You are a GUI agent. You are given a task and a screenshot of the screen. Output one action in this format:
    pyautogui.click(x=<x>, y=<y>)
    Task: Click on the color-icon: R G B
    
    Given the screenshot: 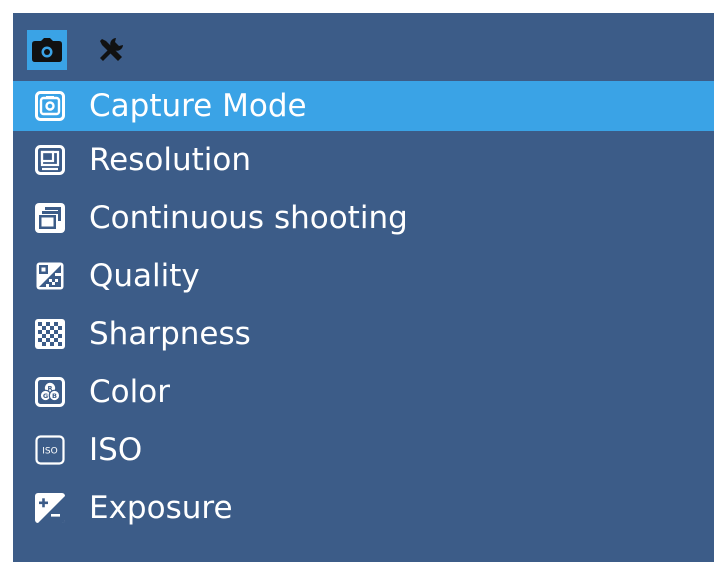 What is the action you would take?
    pyautogui.click(x=50, y=392)
    